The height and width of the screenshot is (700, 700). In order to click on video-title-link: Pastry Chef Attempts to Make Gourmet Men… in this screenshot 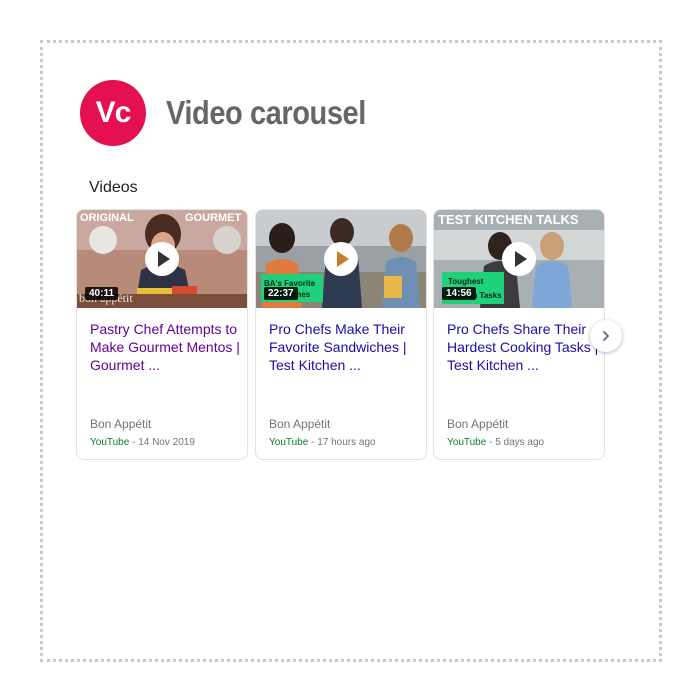, I will do `click(166, 347)`.